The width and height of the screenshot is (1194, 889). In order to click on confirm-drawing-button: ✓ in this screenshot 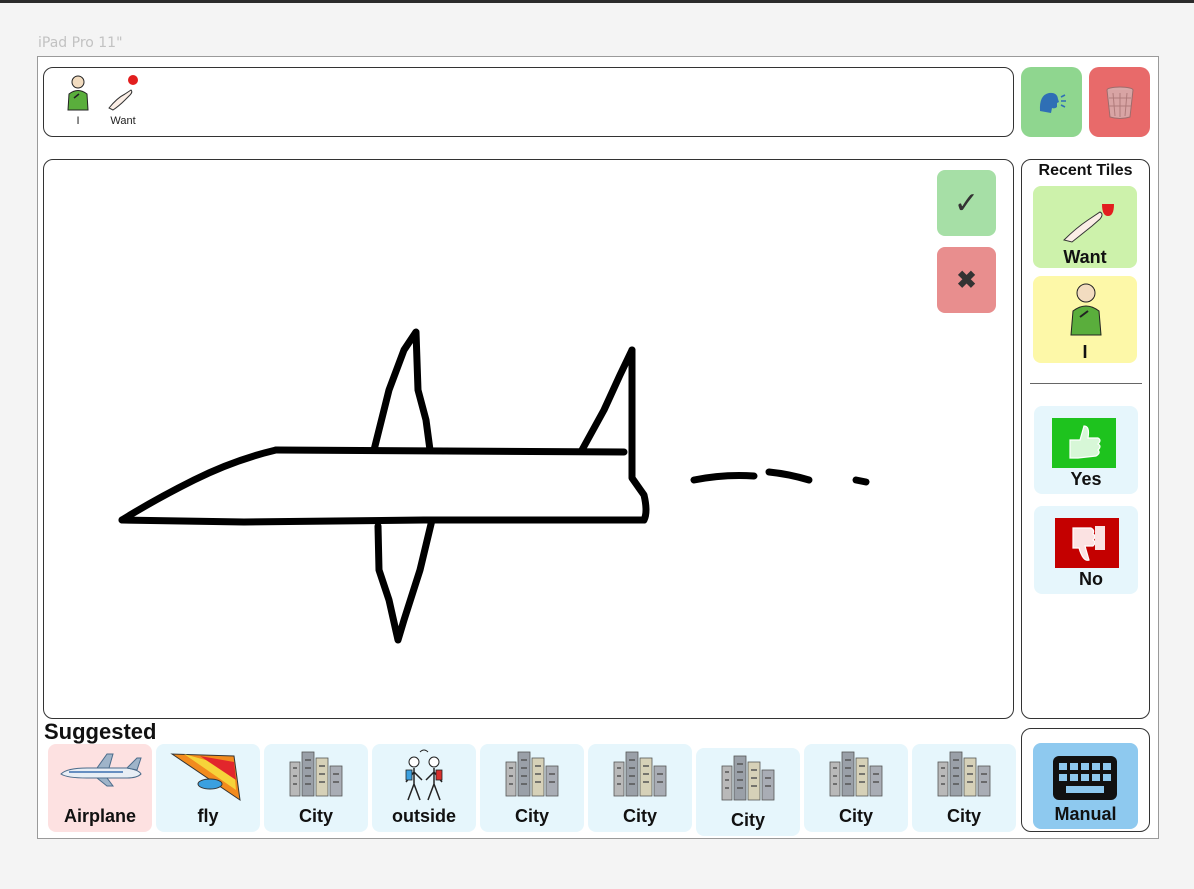, I will do `click(966, 203)`.